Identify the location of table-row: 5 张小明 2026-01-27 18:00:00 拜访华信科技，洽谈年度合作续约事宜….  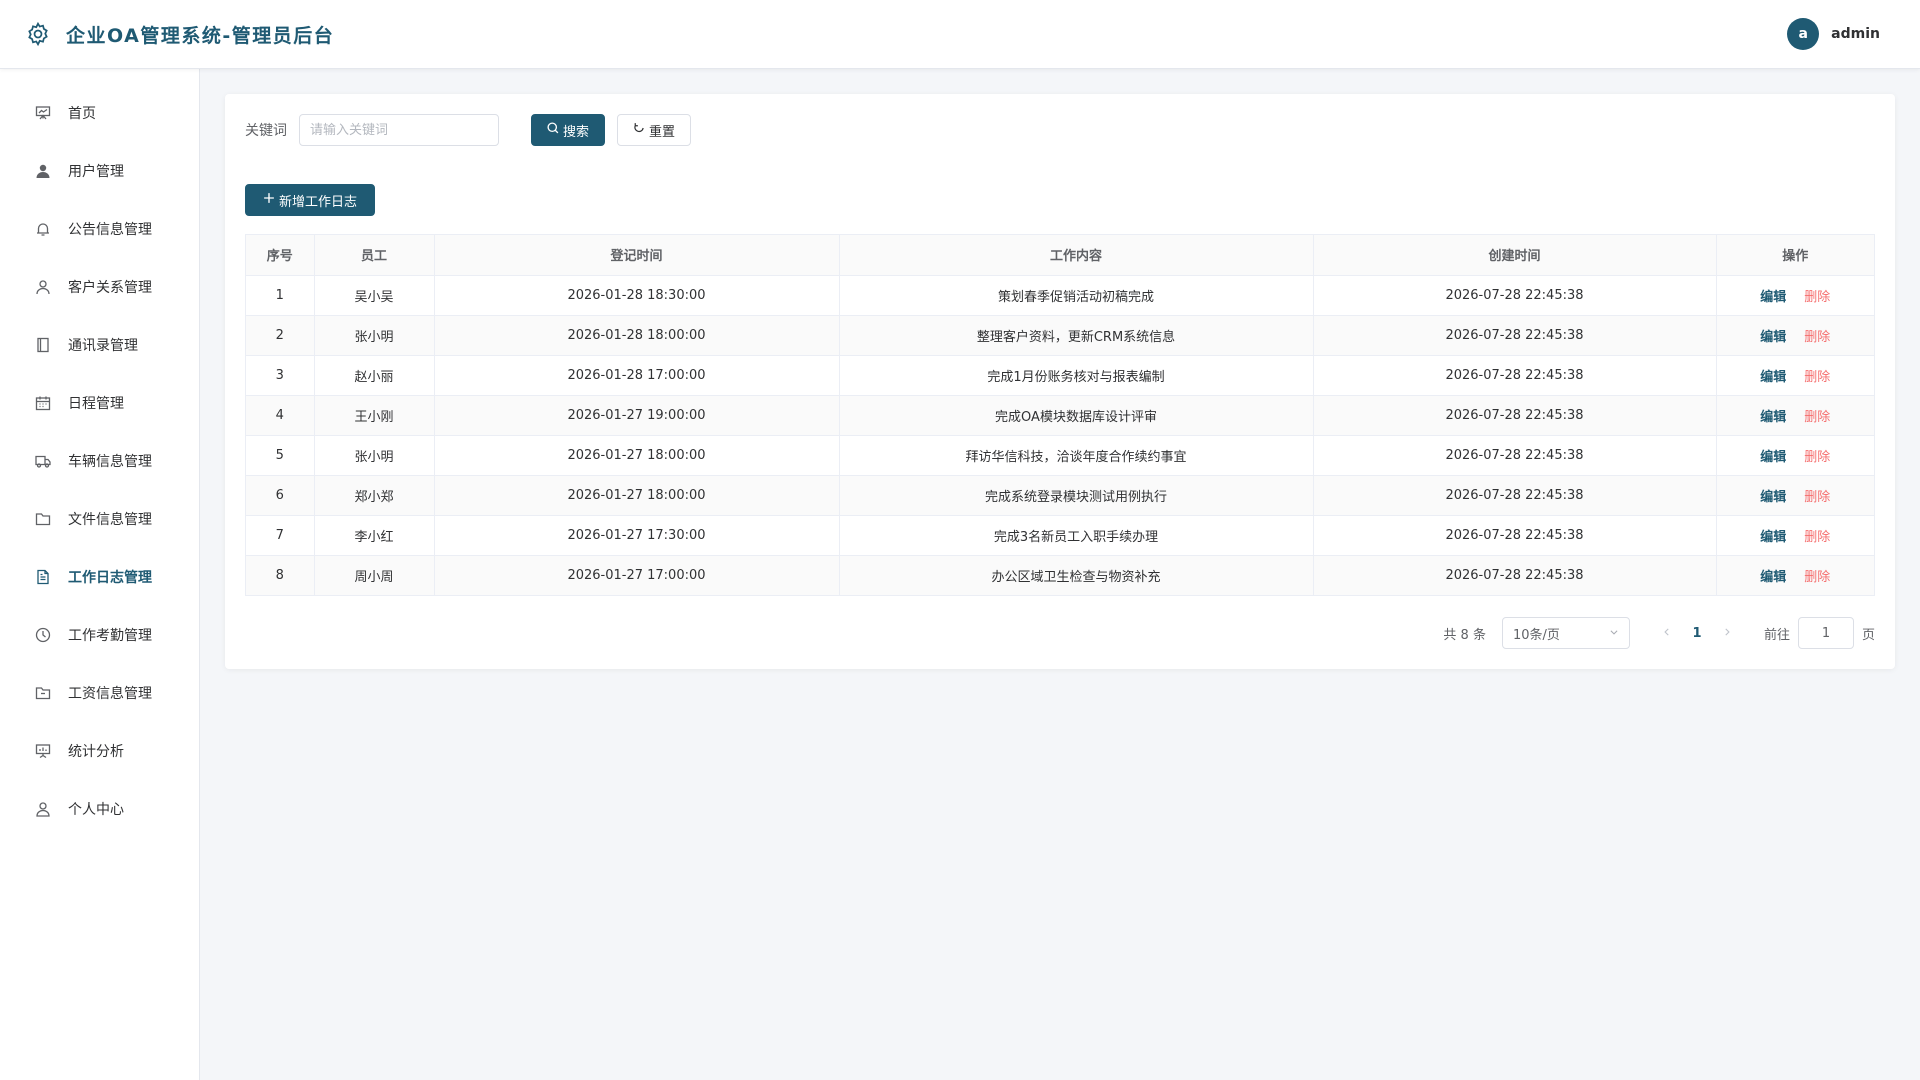
(1060, 455).